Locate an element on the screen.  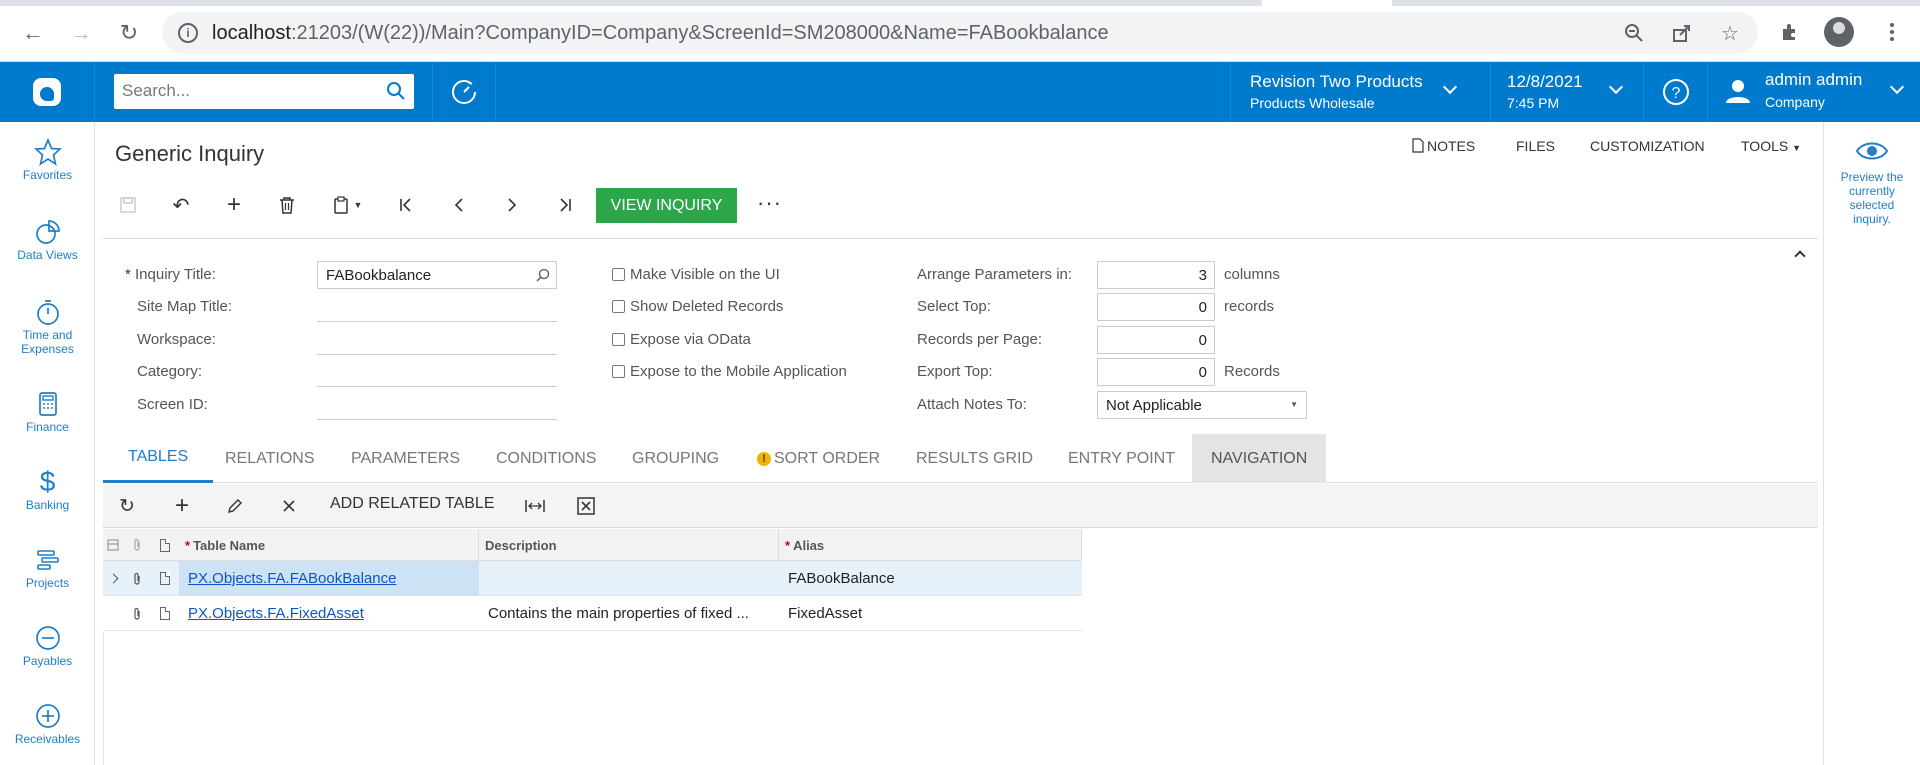
fit-columns-icon is located at coordinates (535, 506).